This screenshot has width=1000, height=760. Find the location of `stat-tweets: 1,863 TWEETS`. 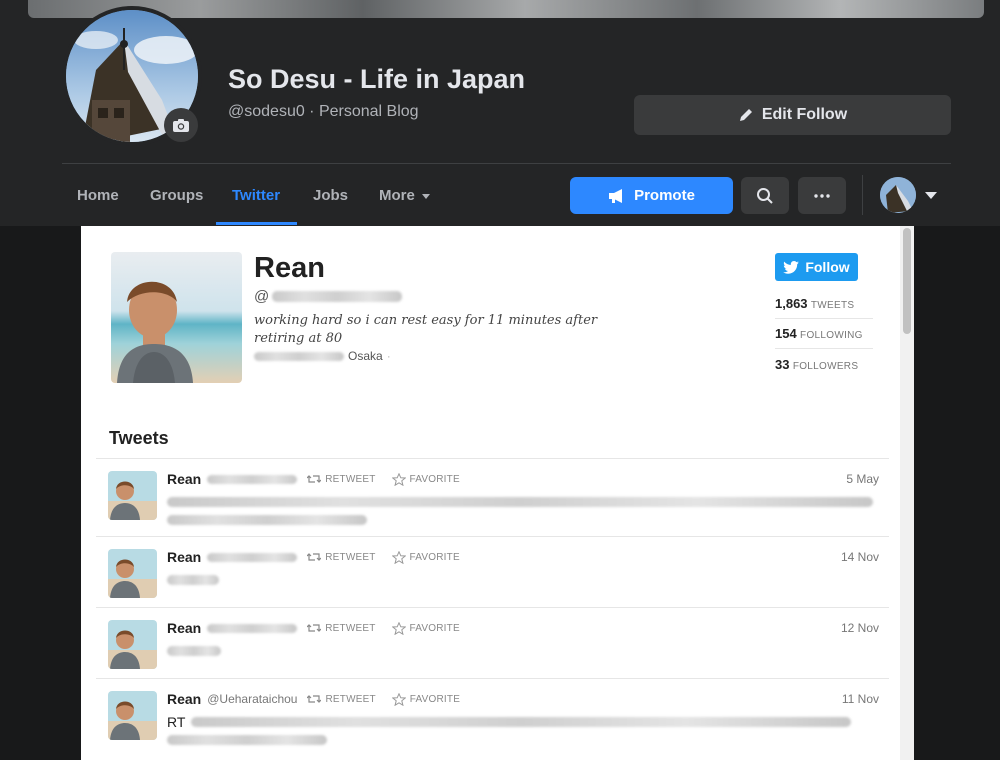

stat-tweets: 1,863 TWEETS is located at coordinates (824, 307).